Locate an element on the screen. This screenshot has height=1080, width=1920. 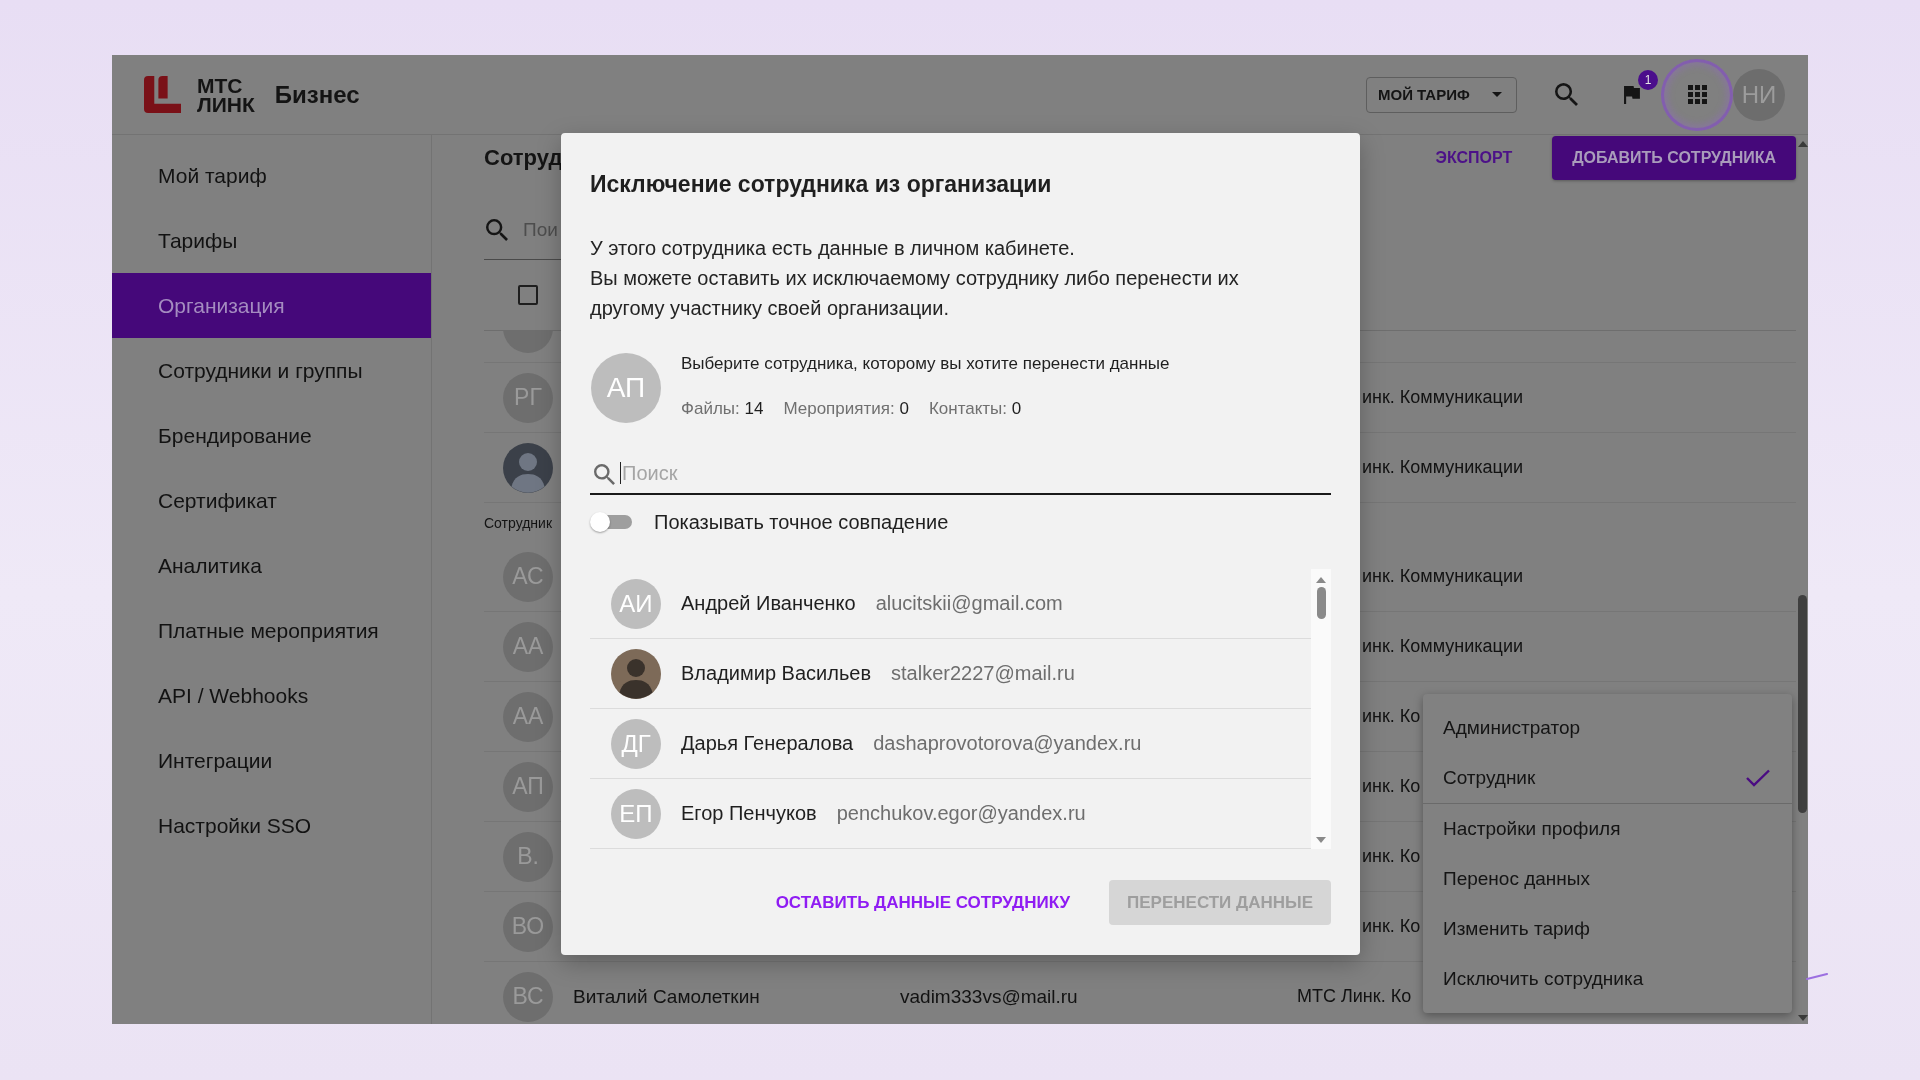
group-label: Сотрудник is located at coordinates (518, 522).